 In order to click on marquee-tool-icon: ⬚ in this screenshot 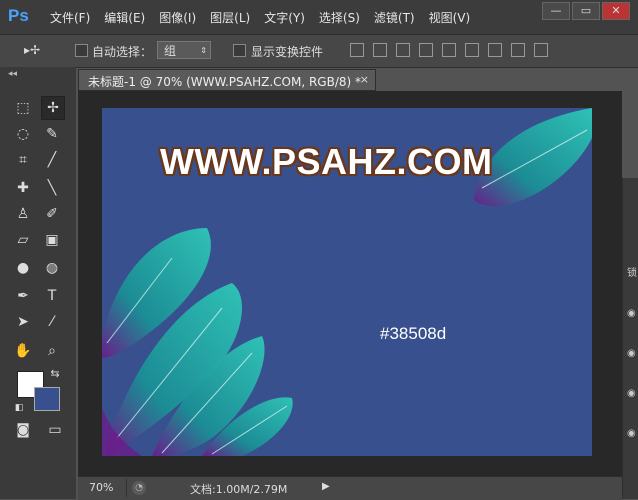, I will do `click(23, 108)`.